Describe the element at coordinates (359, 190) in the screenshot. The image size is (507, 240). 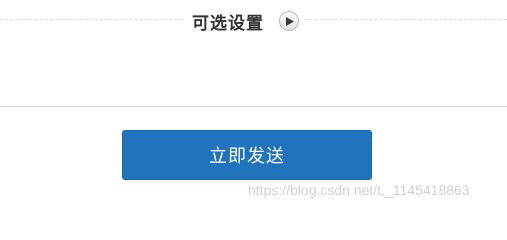
I see `watermark-text: https://blog.csdn.net/L_1145418863` at that location.